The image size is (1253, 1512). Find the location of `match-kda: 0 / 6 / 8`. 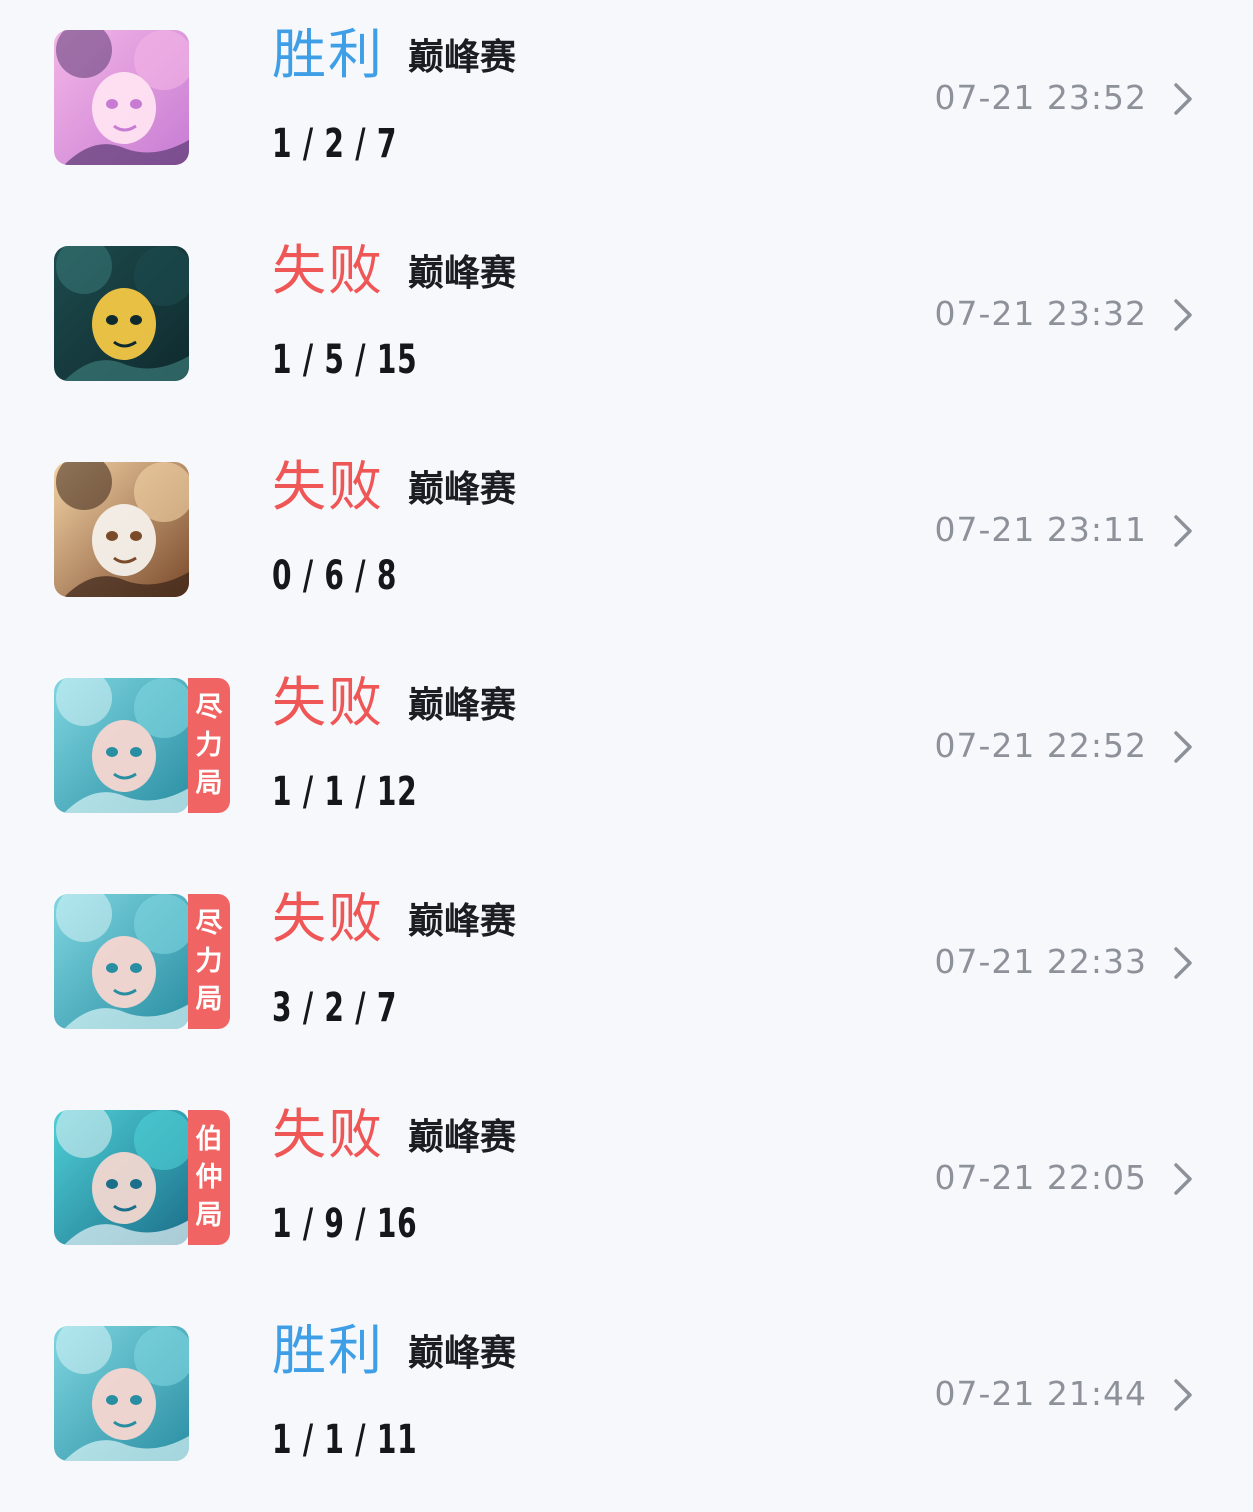

match-kda: 0 / 6 / 8 is located at coordinates (335, 576).